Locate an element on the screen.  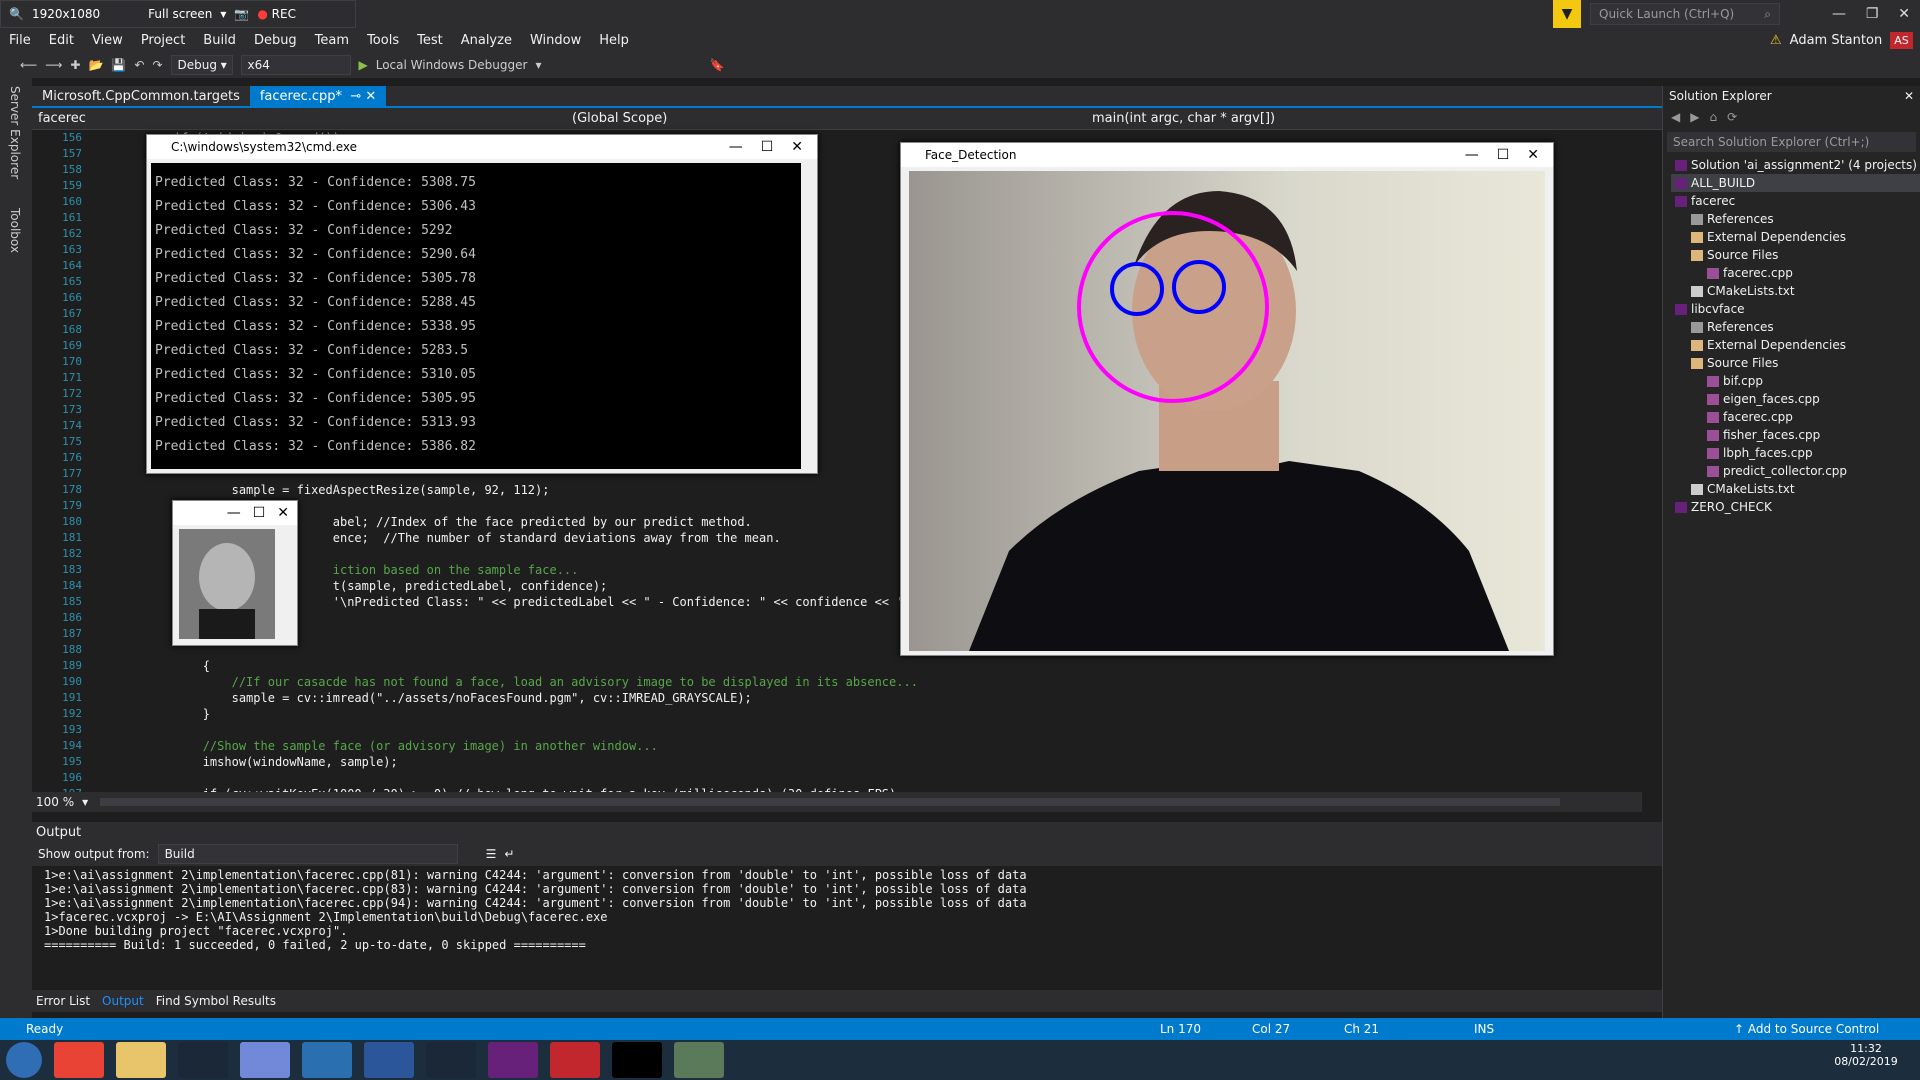
menu-help: Help is located at coordinates (614, 40).